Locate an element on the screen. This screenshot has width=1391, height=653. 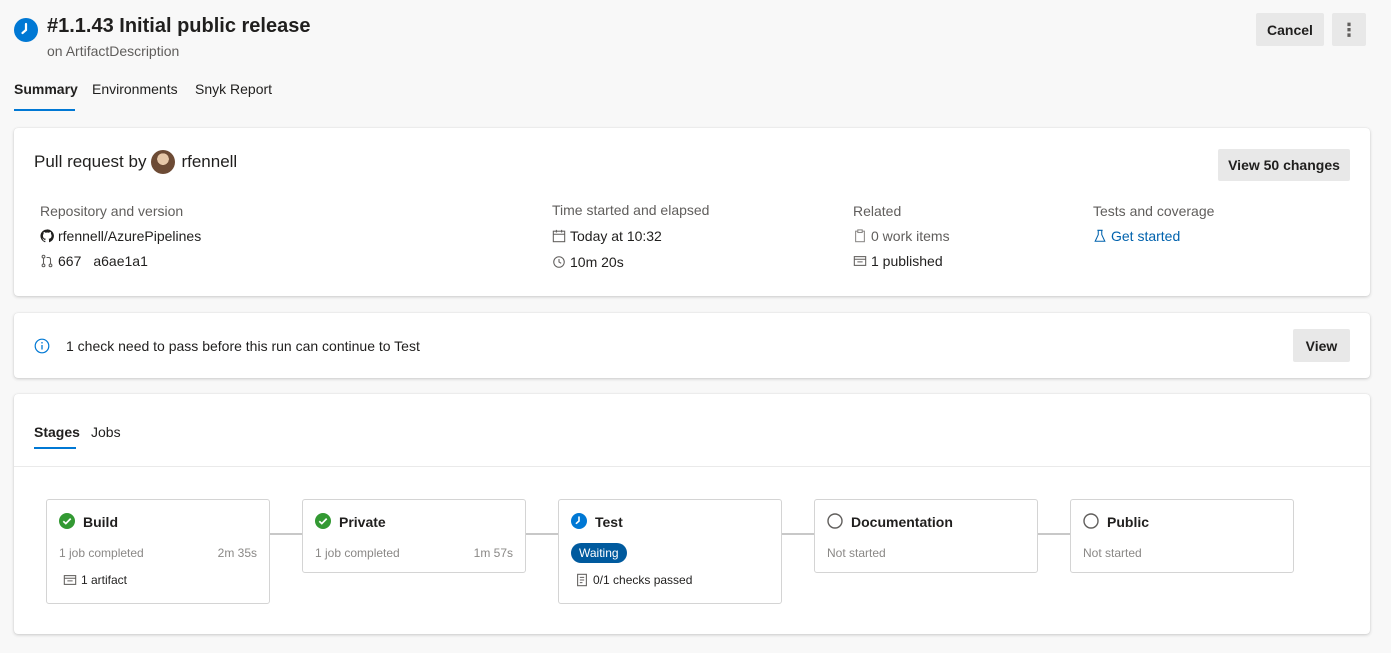
more-actions-button: ⋮ is located at coordinates (1349, 29).